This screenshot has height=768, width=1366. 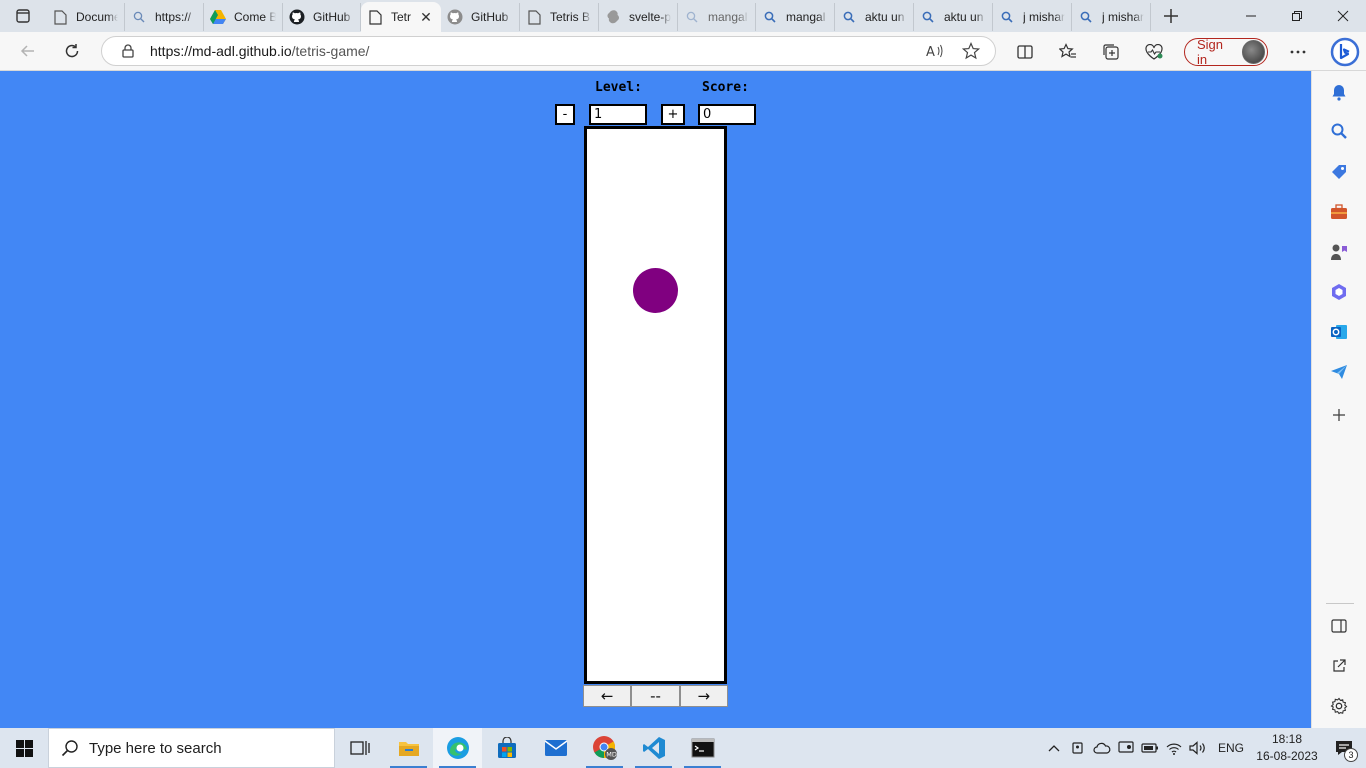 I want to click on close-window-button, so click(x=1343, y=16).